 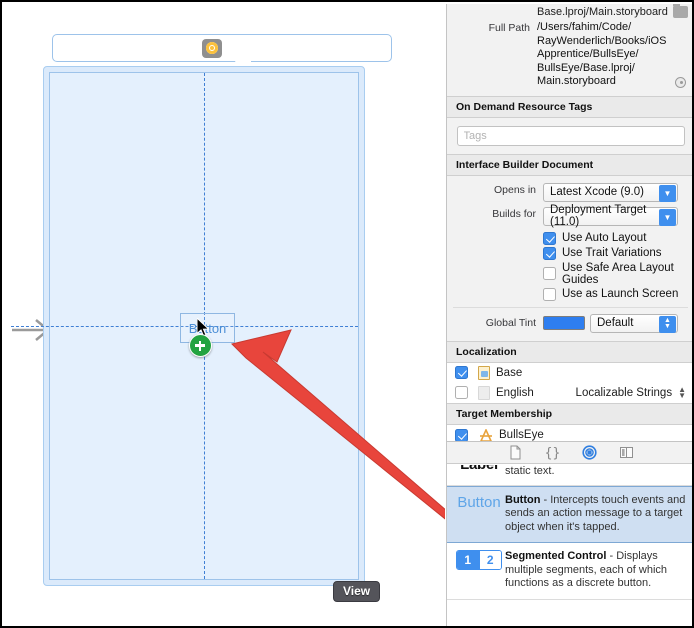 What do you see at coordinates (569, 164) in the screenshot?
I see `section-interface-builder-document: Interface Builder Document` at bounding box center [569, 164].